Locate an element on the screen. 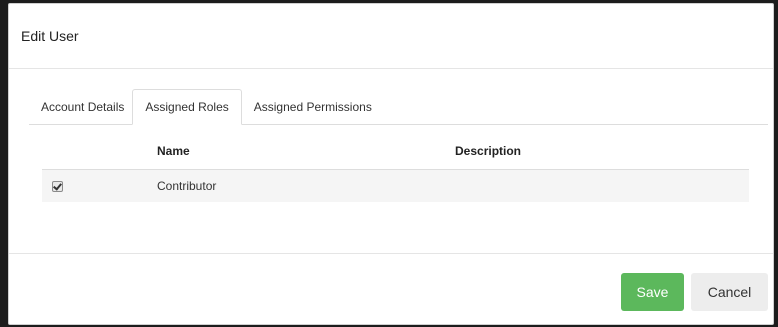  row-select-cell is located at coordinates (99, 186).